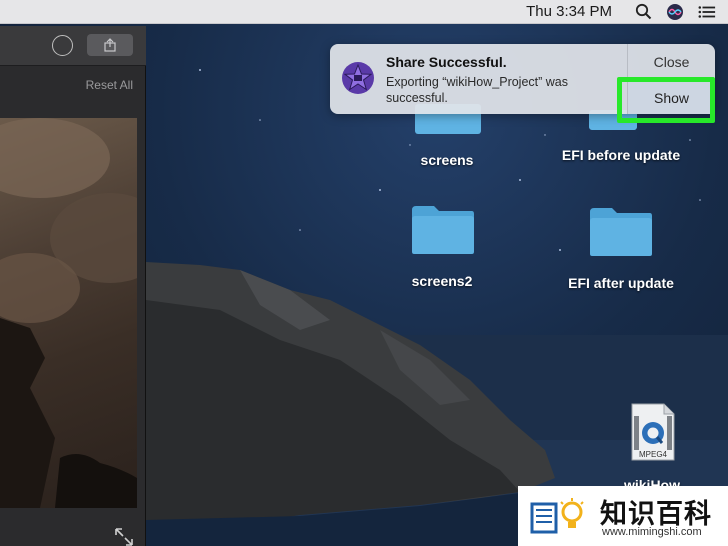 The image size is (728, 546). What do you see at coordinates (675, 12) in the screenshot?
I see `siri-icon` at bounding box center [675, 12].